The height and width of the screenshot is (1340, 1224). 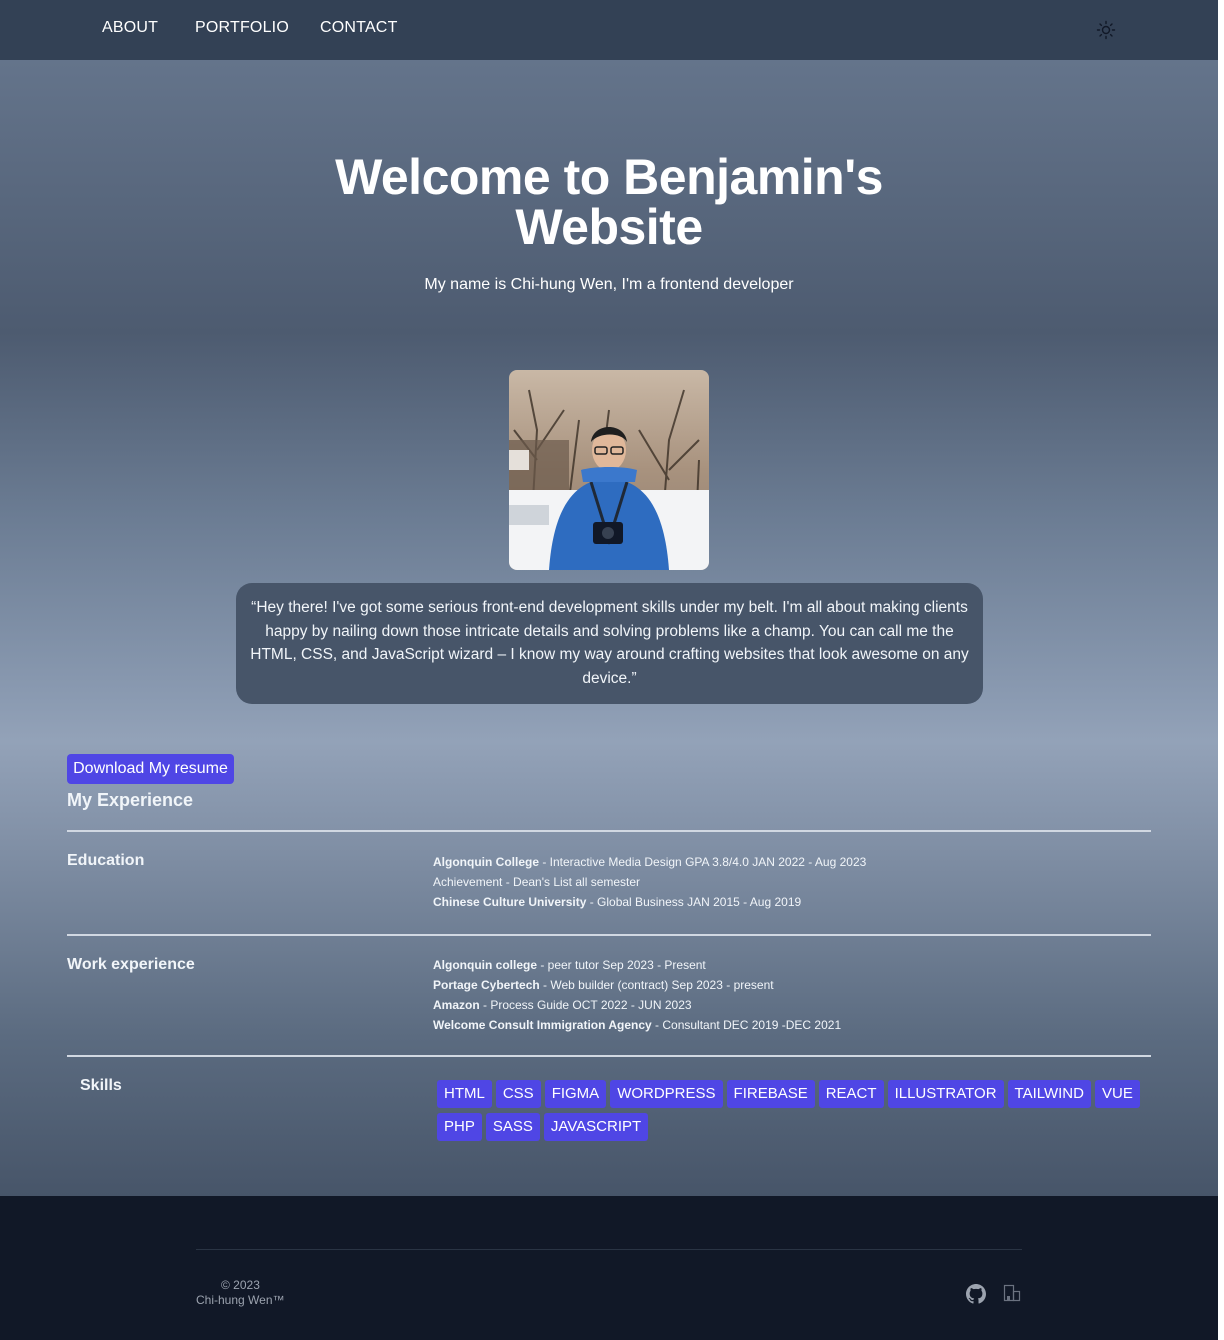 What do you see at coordinates (486, 862) in the screenshot?
I see `education-org: Algonquin College` at bounding box center [486, 862].